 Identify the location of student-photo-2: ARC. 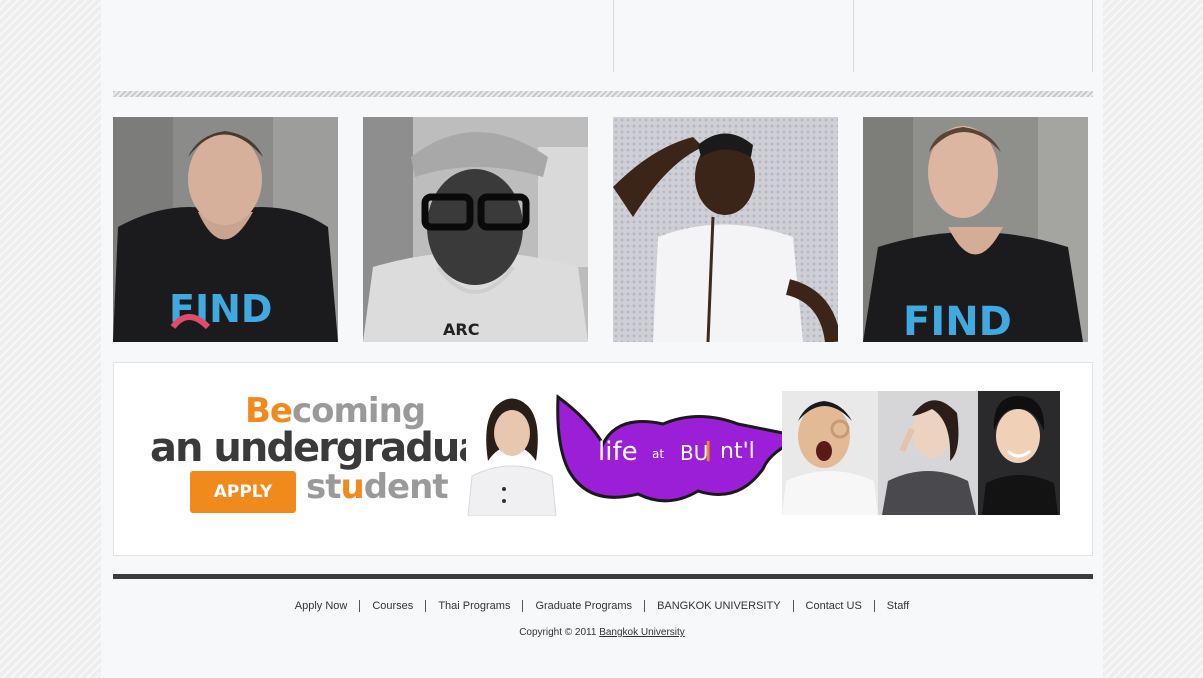
(475, 229).